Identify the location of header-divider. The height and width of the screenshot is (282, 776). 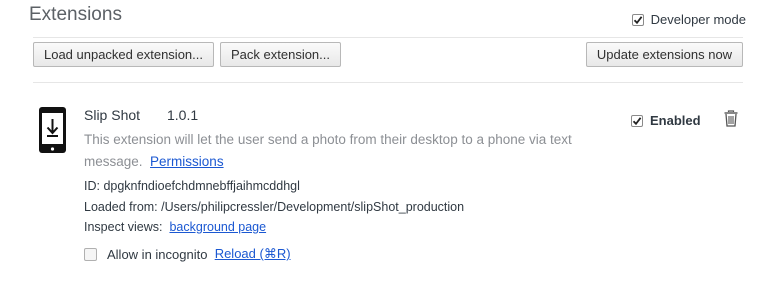
(388, 37).